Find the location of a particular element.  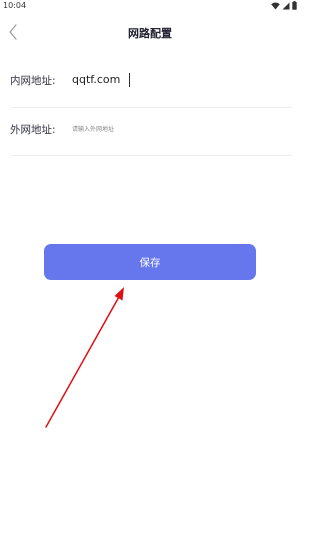

external-address-row: 外网地址: is located at coordinates (151, 132).